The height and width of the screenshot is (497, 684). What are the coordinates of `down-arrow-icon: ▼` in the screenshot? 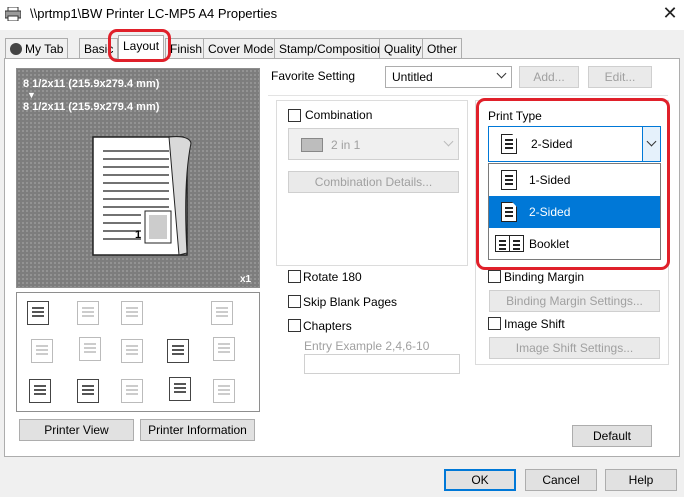 It's located at (31, 95).